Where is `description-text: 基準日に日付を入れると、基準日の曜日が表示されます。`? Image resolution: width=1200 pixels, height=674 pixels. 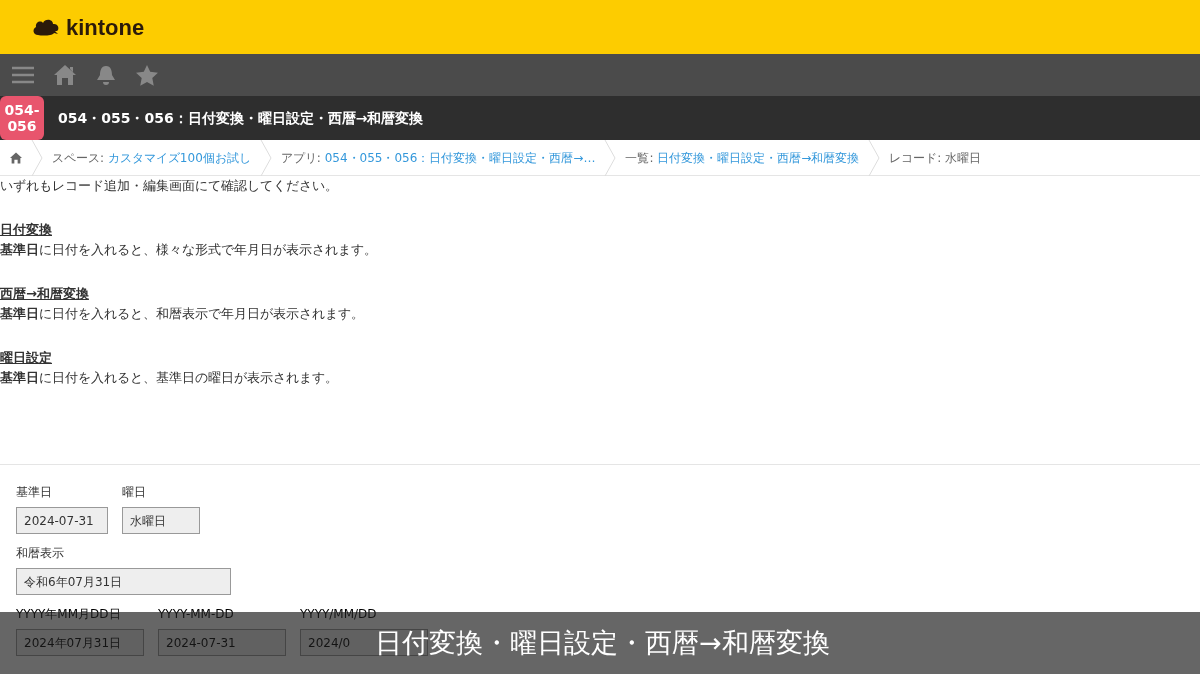 description-text: 基準日に日付を入れると、基準日の曜日が表示されます。 is located at coordinates (169, 378).